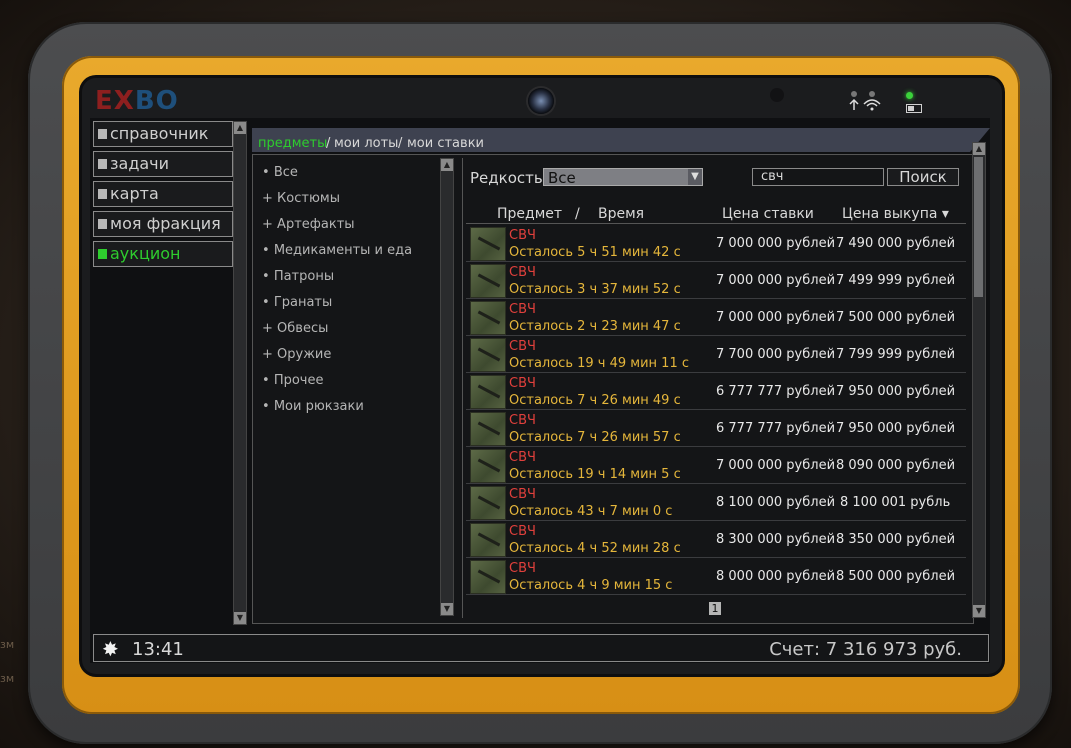  I want to click on category-item: + Костюмы, so click(346, 199).